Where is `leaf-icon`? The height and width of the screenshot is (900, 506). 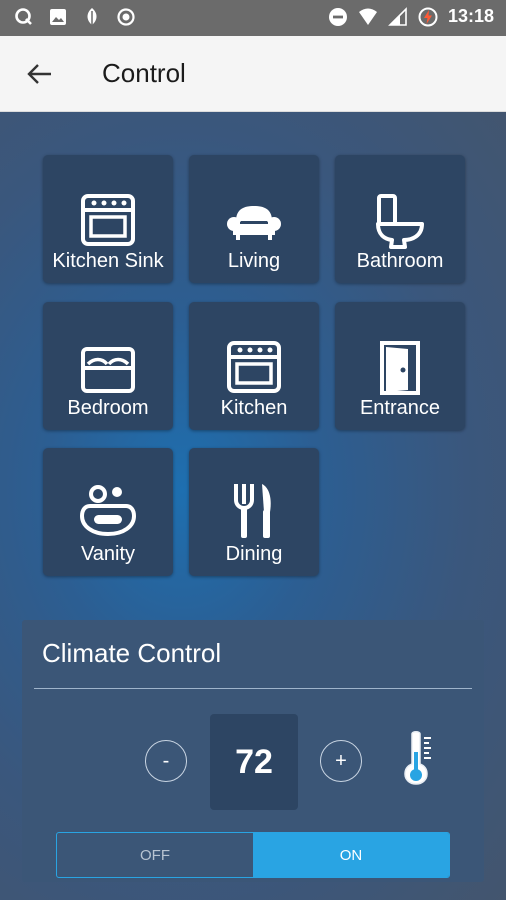
leaf-icon is located at coordinates (92, 17).